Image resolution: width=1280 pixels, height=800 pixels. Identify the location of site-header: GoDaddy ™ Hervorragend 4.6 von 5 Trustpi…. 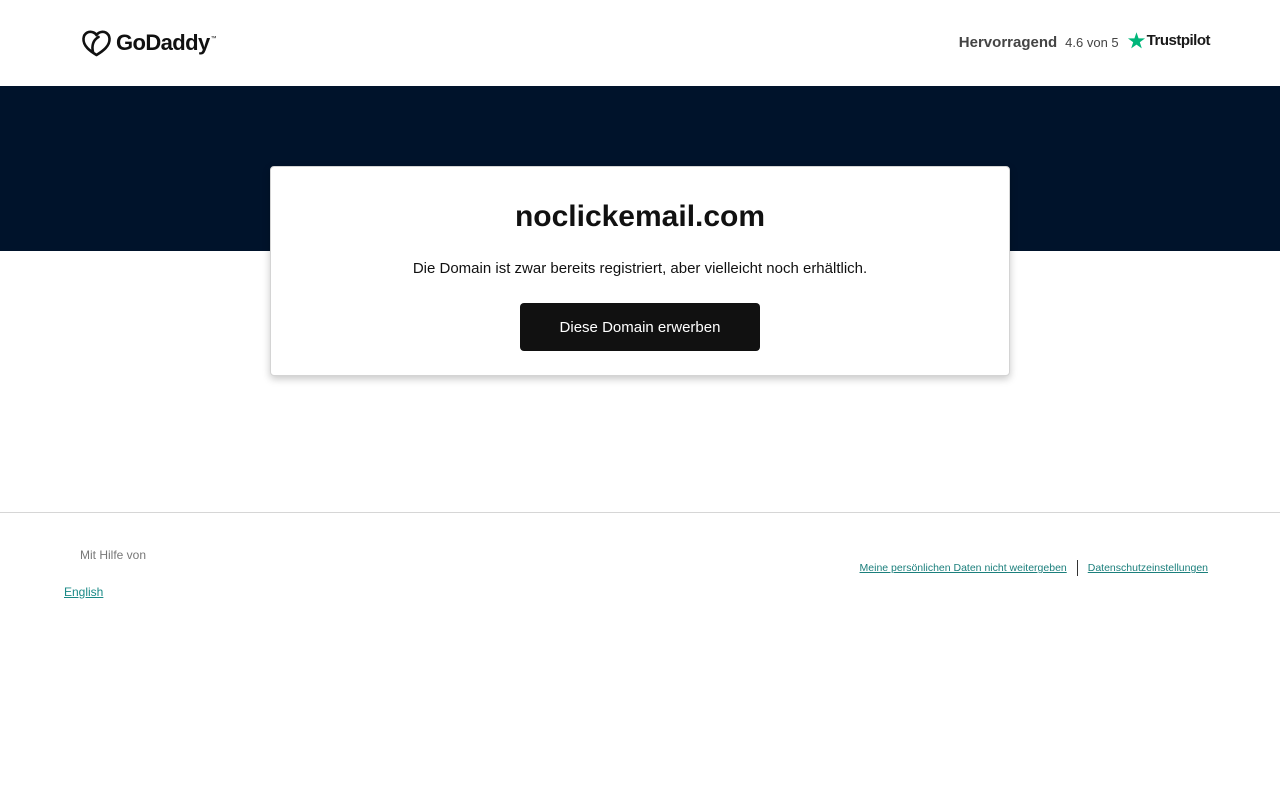
(640, 43).